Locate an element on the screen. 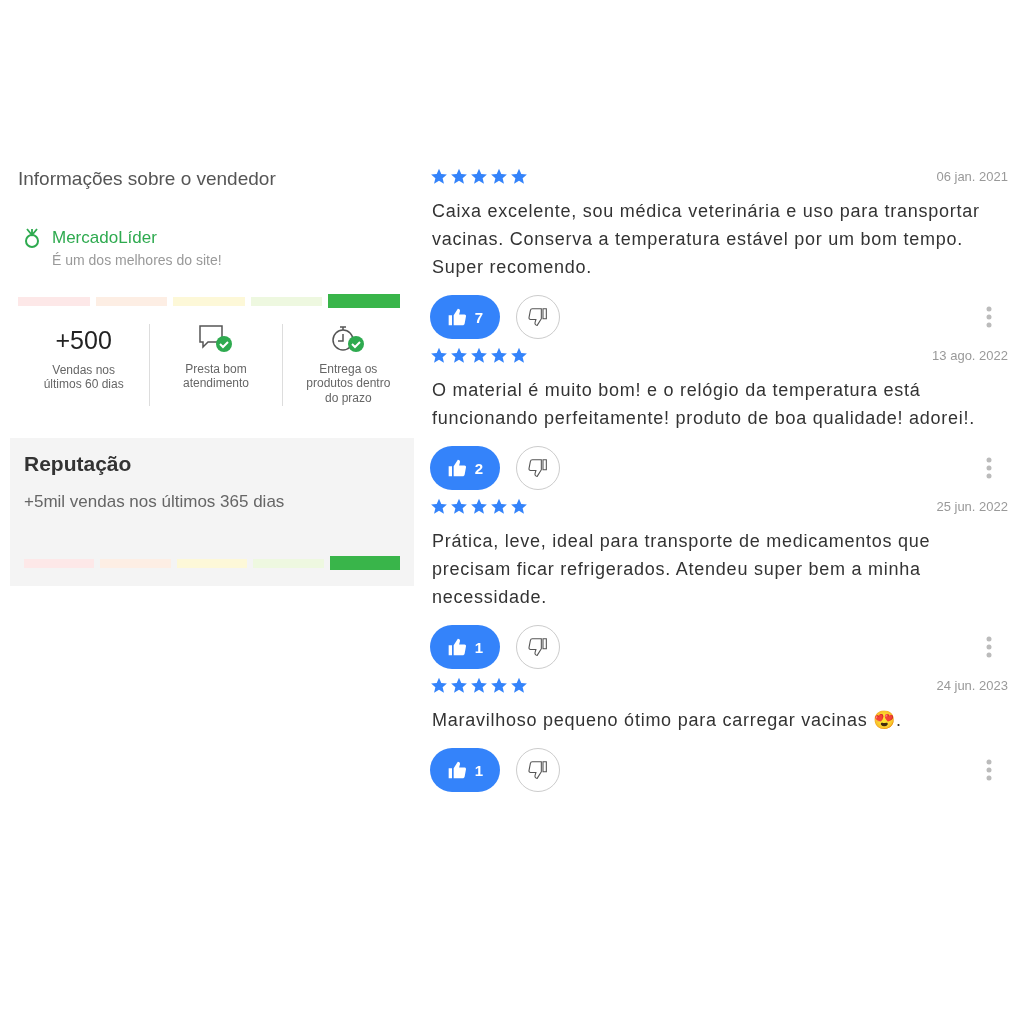 The width and height of the screenshot is (1024, 1024). review-date: 13 ago. 2022 is located at coordinates (970, 355).